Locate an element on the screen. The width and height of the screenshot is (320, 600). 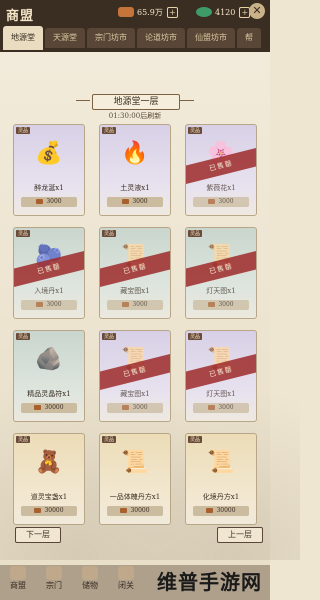
crystal-icon: 🪨 is located at coordinates (49, 359).